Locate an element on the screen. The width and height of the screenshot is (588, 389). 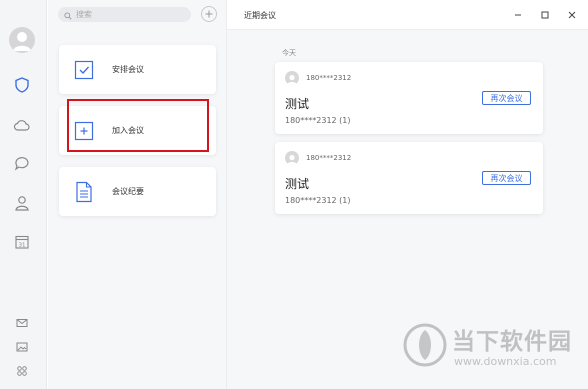
checkbox-icon is located at coordinates (84, 70).